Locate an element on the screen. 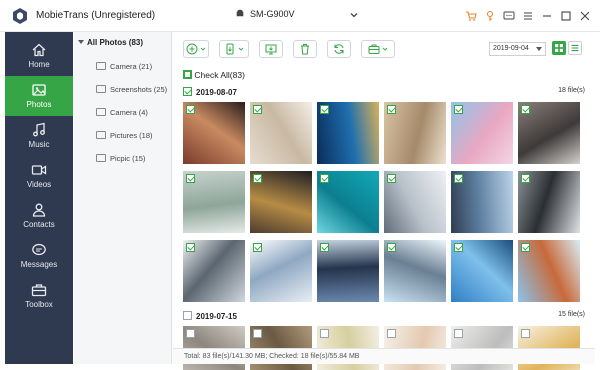 The width and height of the screenshot is (600, 370). album-item: Pictures (18) is located at coordinates (124, 135).